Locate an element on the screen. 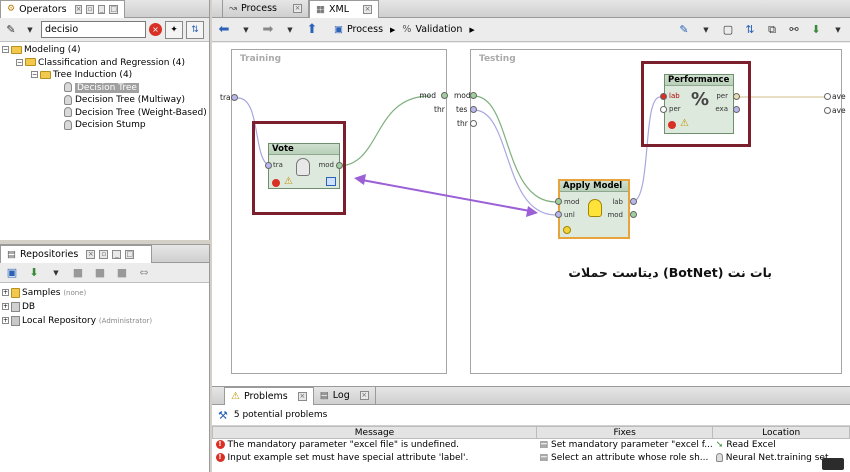  tab-problems: ⚠ Problems × is located at coordinates (269, 395).